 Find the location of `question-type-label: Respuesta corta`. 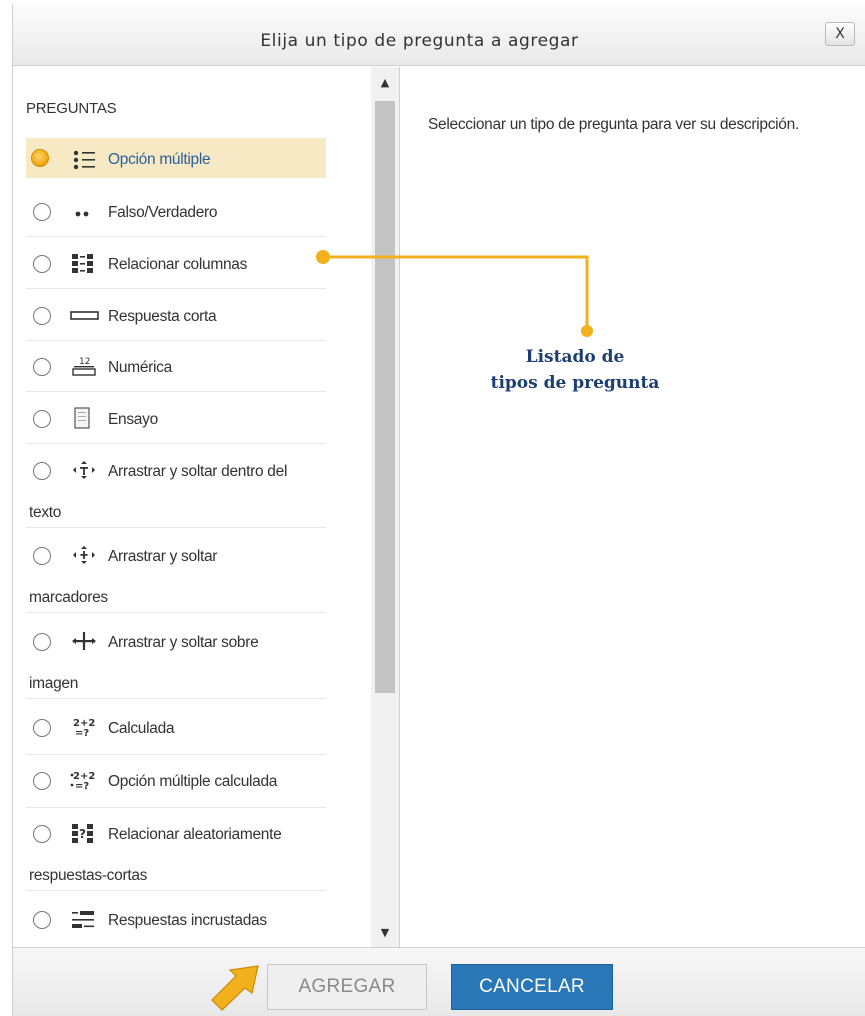

question-type-label: Respuesta corta is located at coordinates (162, 316).